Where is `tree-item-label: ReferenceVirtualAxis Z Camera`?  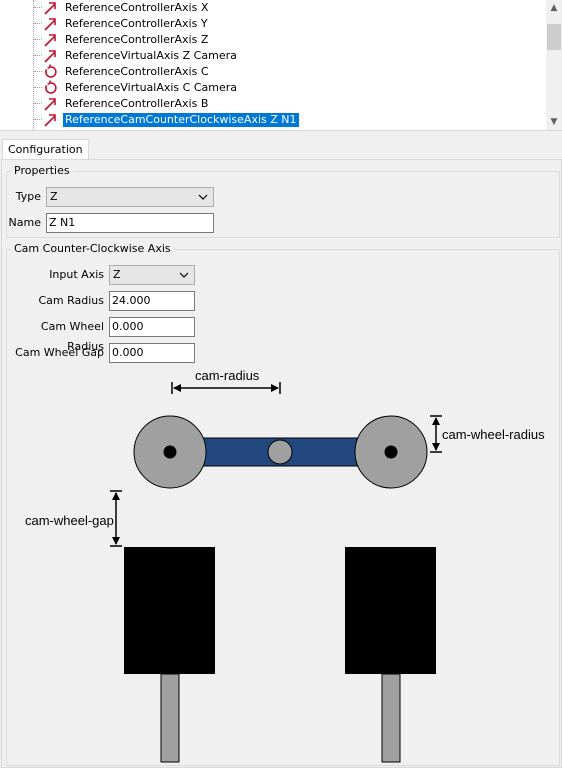
tree-item-label: ReferenceVirtualAxis Z Camera is located at coordinates (151, 55).